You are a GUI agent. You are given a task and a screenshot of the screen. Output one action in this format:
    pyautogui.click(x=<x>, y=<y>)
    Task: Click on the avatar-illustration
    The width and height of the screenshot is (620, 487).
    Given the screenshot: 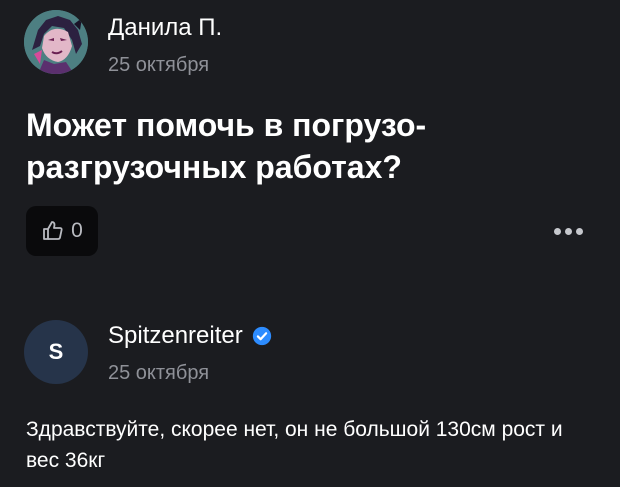 What is the action you would take?
    pyautogui.click(x=56, y=42)
    